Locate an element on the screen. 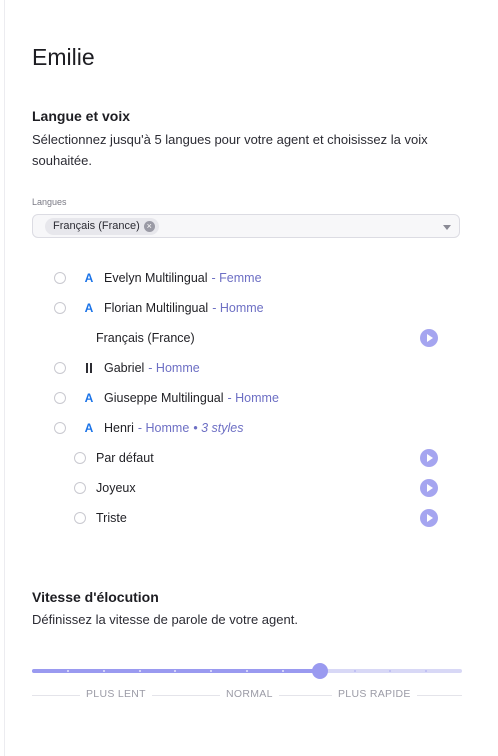 This screenshot has width=498, height=756. voice-option-henri: A Henri - Homme • 3 styles is located at coordinates (149, 428).